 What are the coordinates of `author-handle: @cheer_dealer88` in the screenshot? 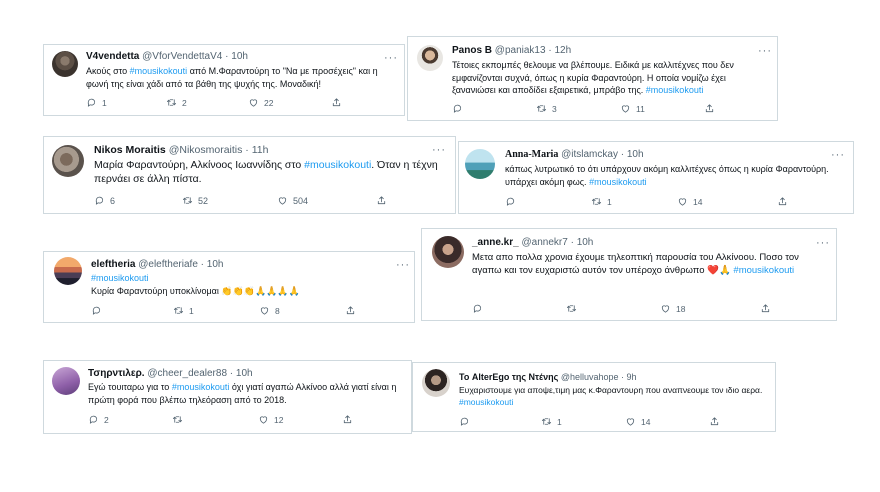 It's located at (187, 373).